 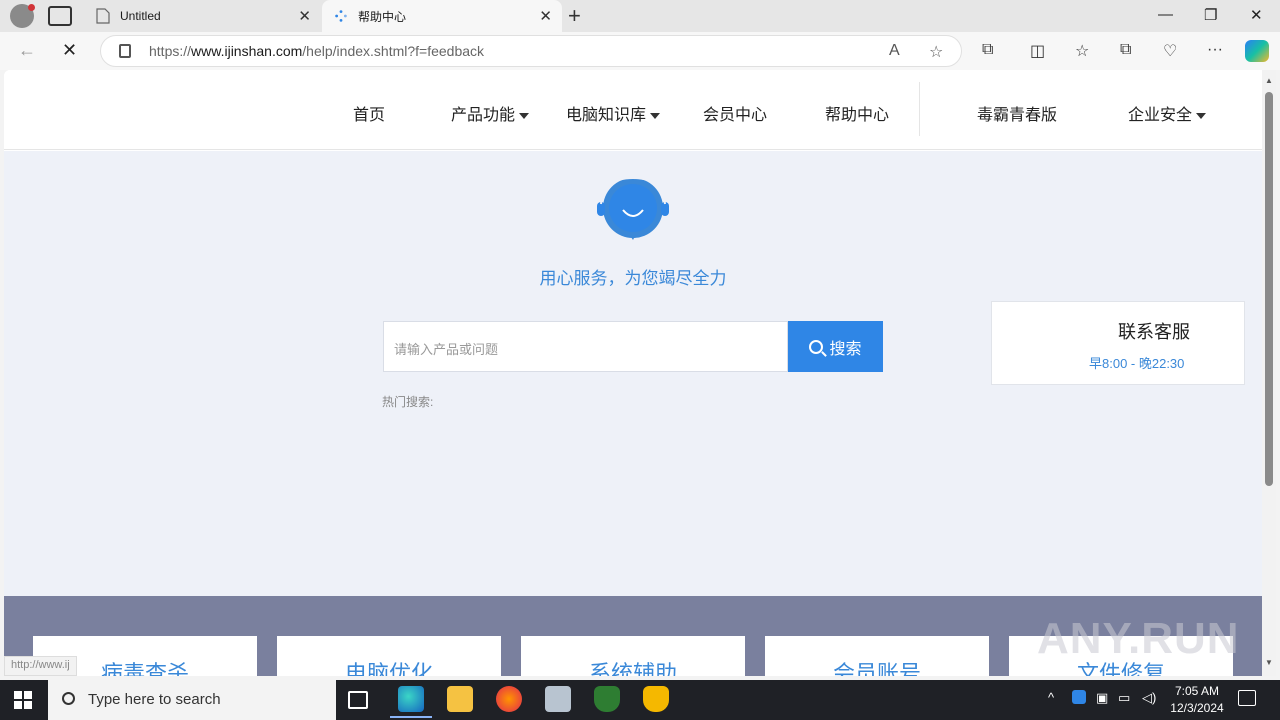 I want to click on minimize-button: —, so click(x=1165, y=14).